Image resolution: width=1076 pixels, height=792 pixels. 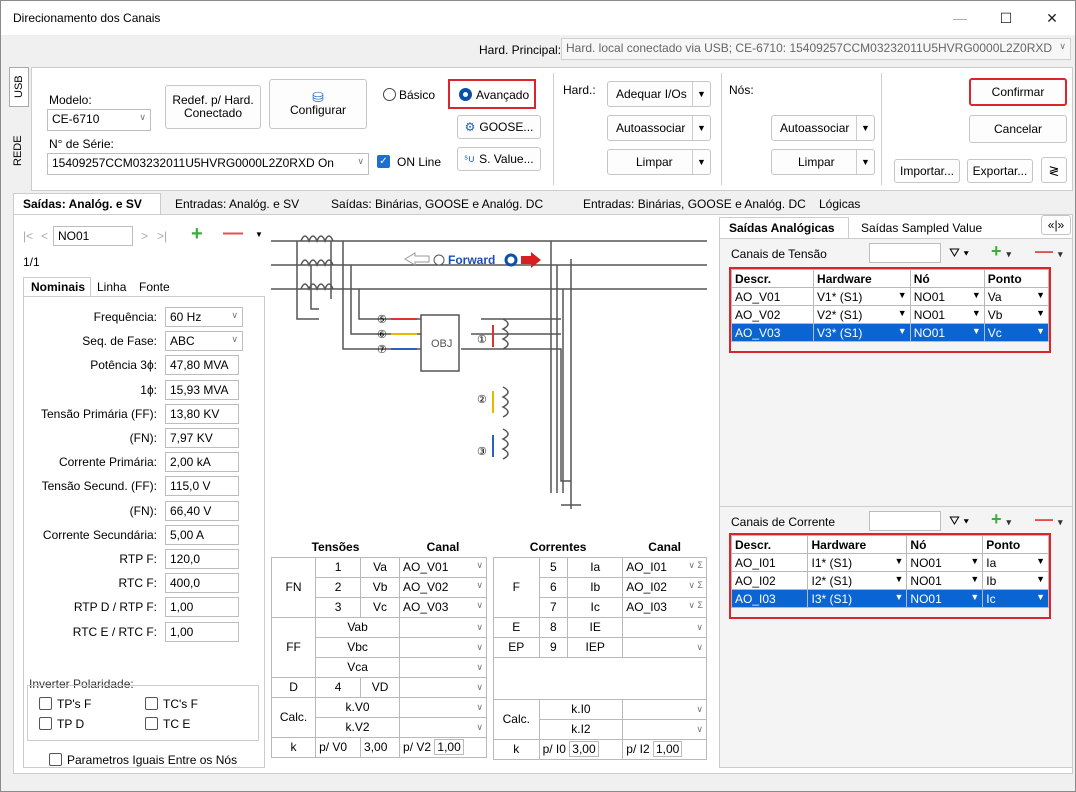 What do you see at coordinates (667, 749) in the screenshot?
I see `pi2-value: 1,00` at bounding box center [667, 749].